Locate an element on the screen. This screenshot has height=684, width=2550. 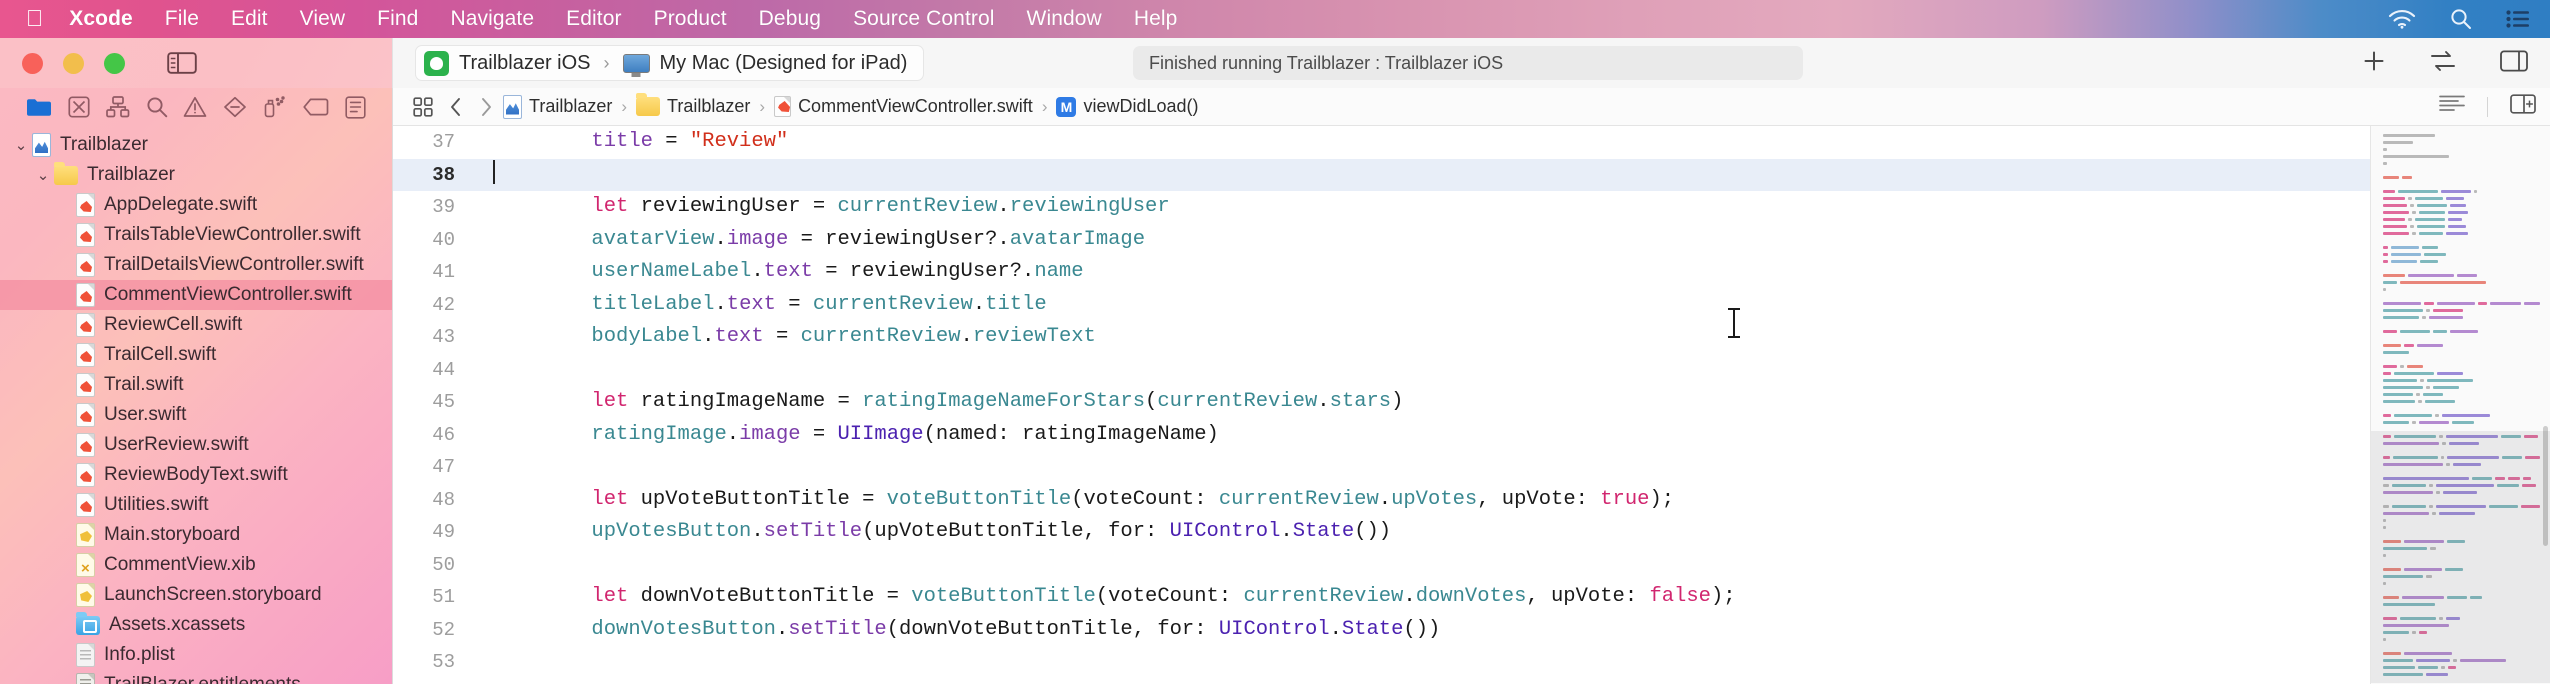
file-tree-item: UserReview.swift is located at coordinates (196, 445).